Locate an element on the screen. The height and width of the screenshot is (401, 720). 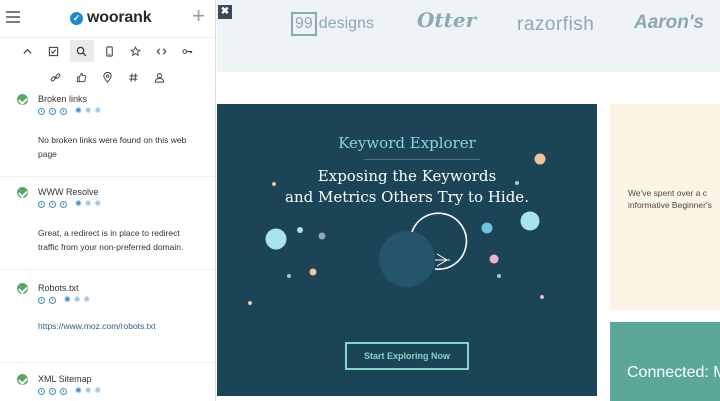
audit-item-title: XML Sitemap is located at coordinates (65, 379).